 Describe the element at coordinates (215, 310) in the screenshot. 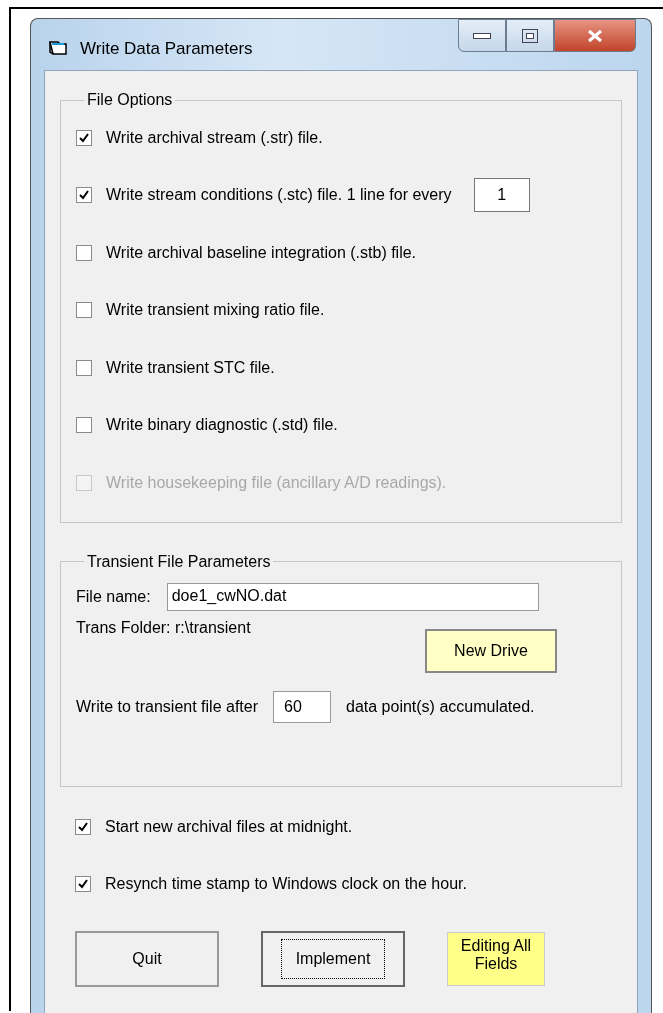

I see `checkbox-label: Write transient mixing ratio file.` at that location.